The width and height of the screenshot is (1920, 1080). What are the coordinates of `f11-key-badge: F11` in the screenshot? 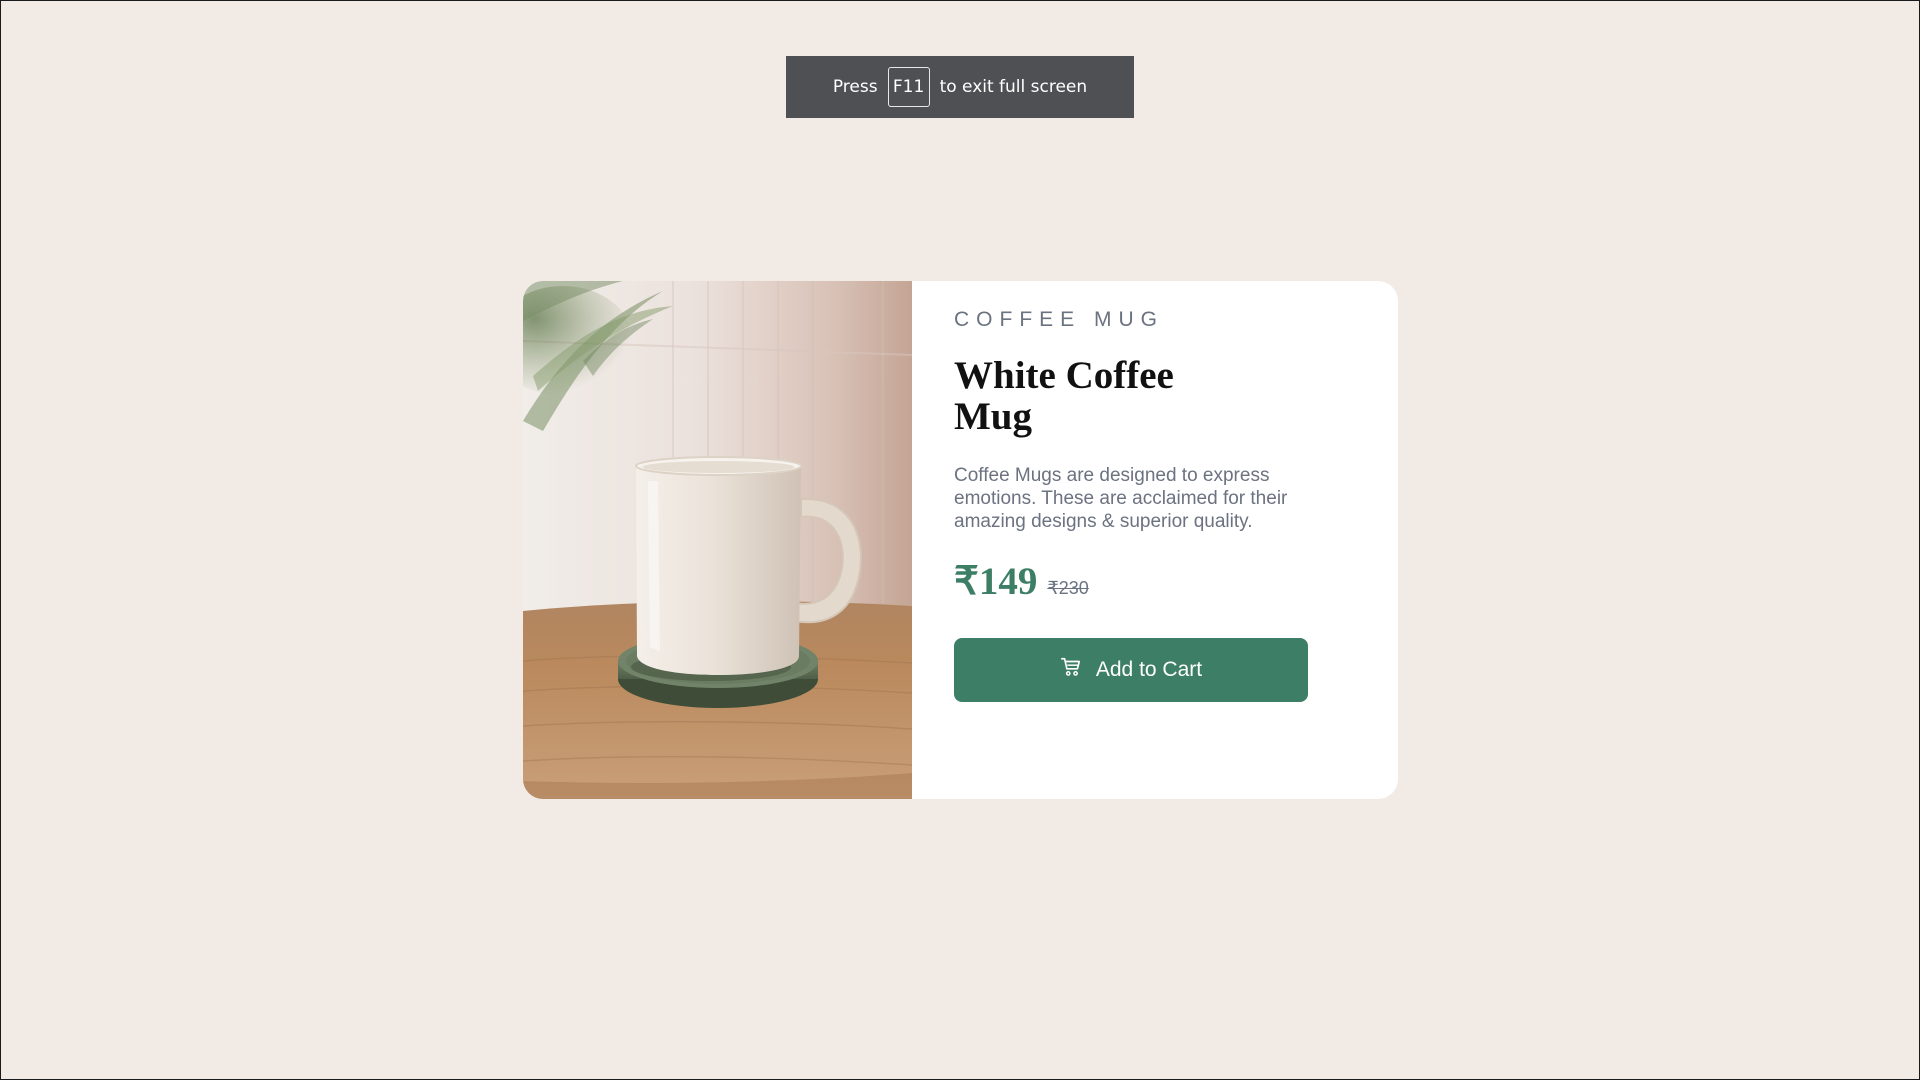 It's located at (908, 87).